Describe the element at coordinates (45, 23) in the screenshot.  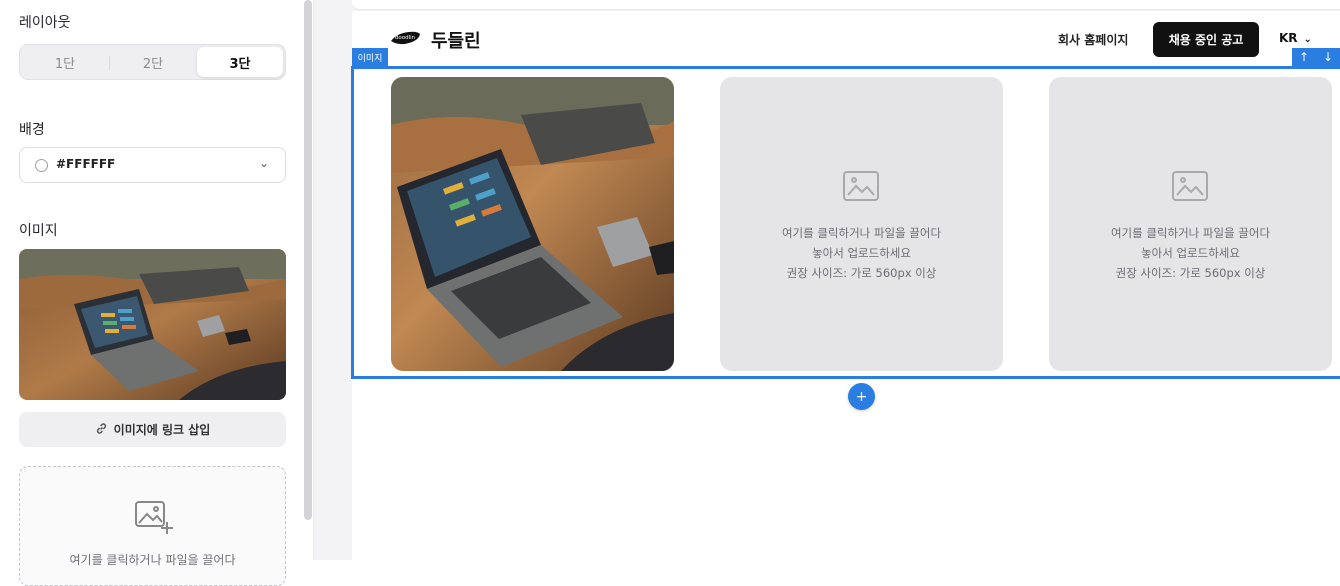
I see `layout-section-title: 레이아웃` at that location.